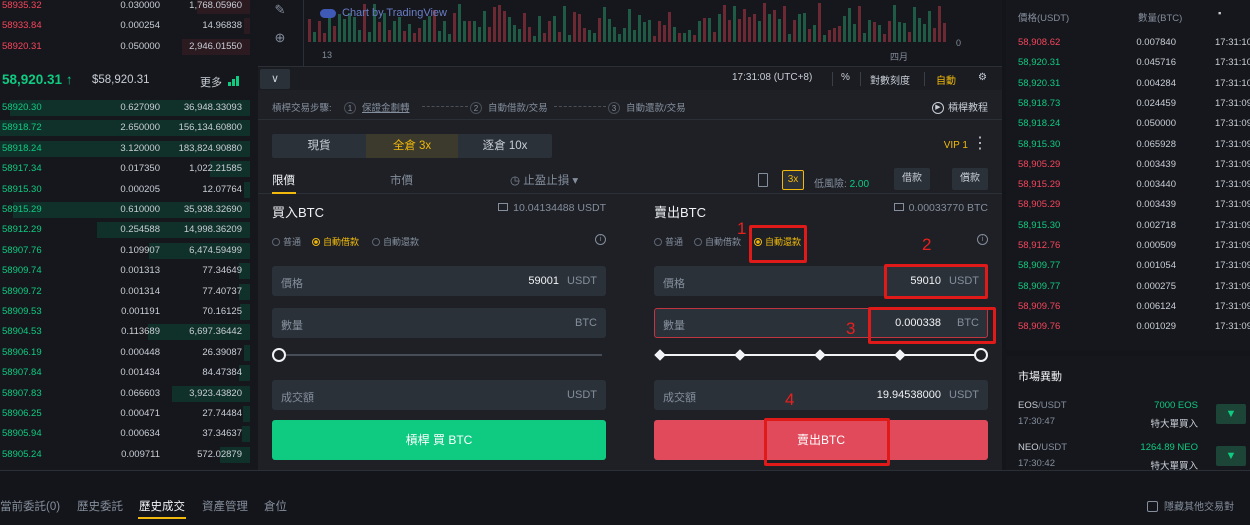  I want to click on sell-title: 賣出BTC, so click(680, 212).